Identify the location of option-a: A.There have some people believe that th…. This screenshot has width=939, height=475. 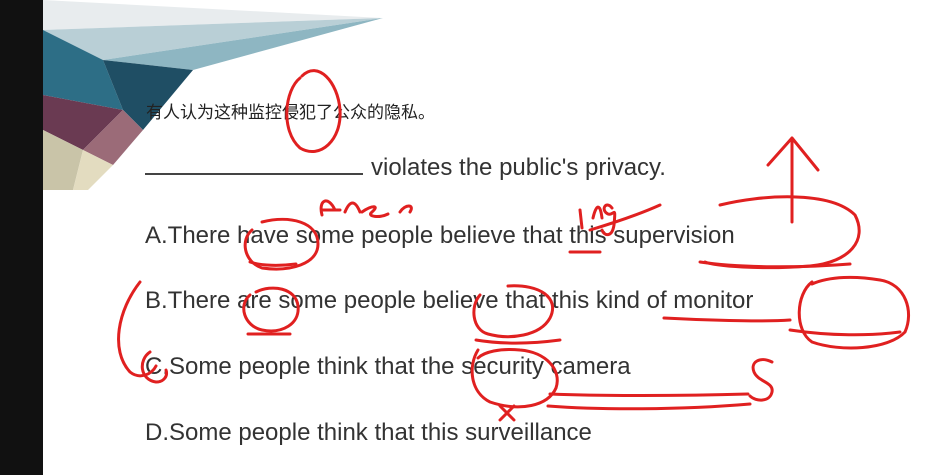
(440, 236).